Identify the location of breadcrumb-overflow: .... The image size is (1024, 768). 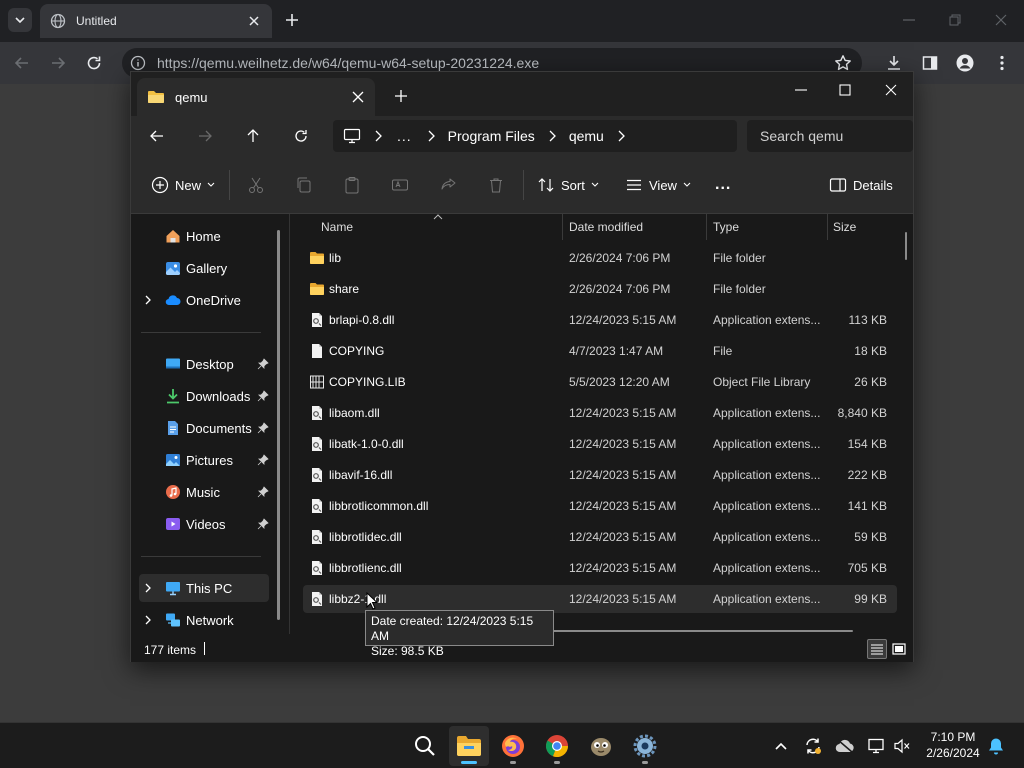
(404, 136).